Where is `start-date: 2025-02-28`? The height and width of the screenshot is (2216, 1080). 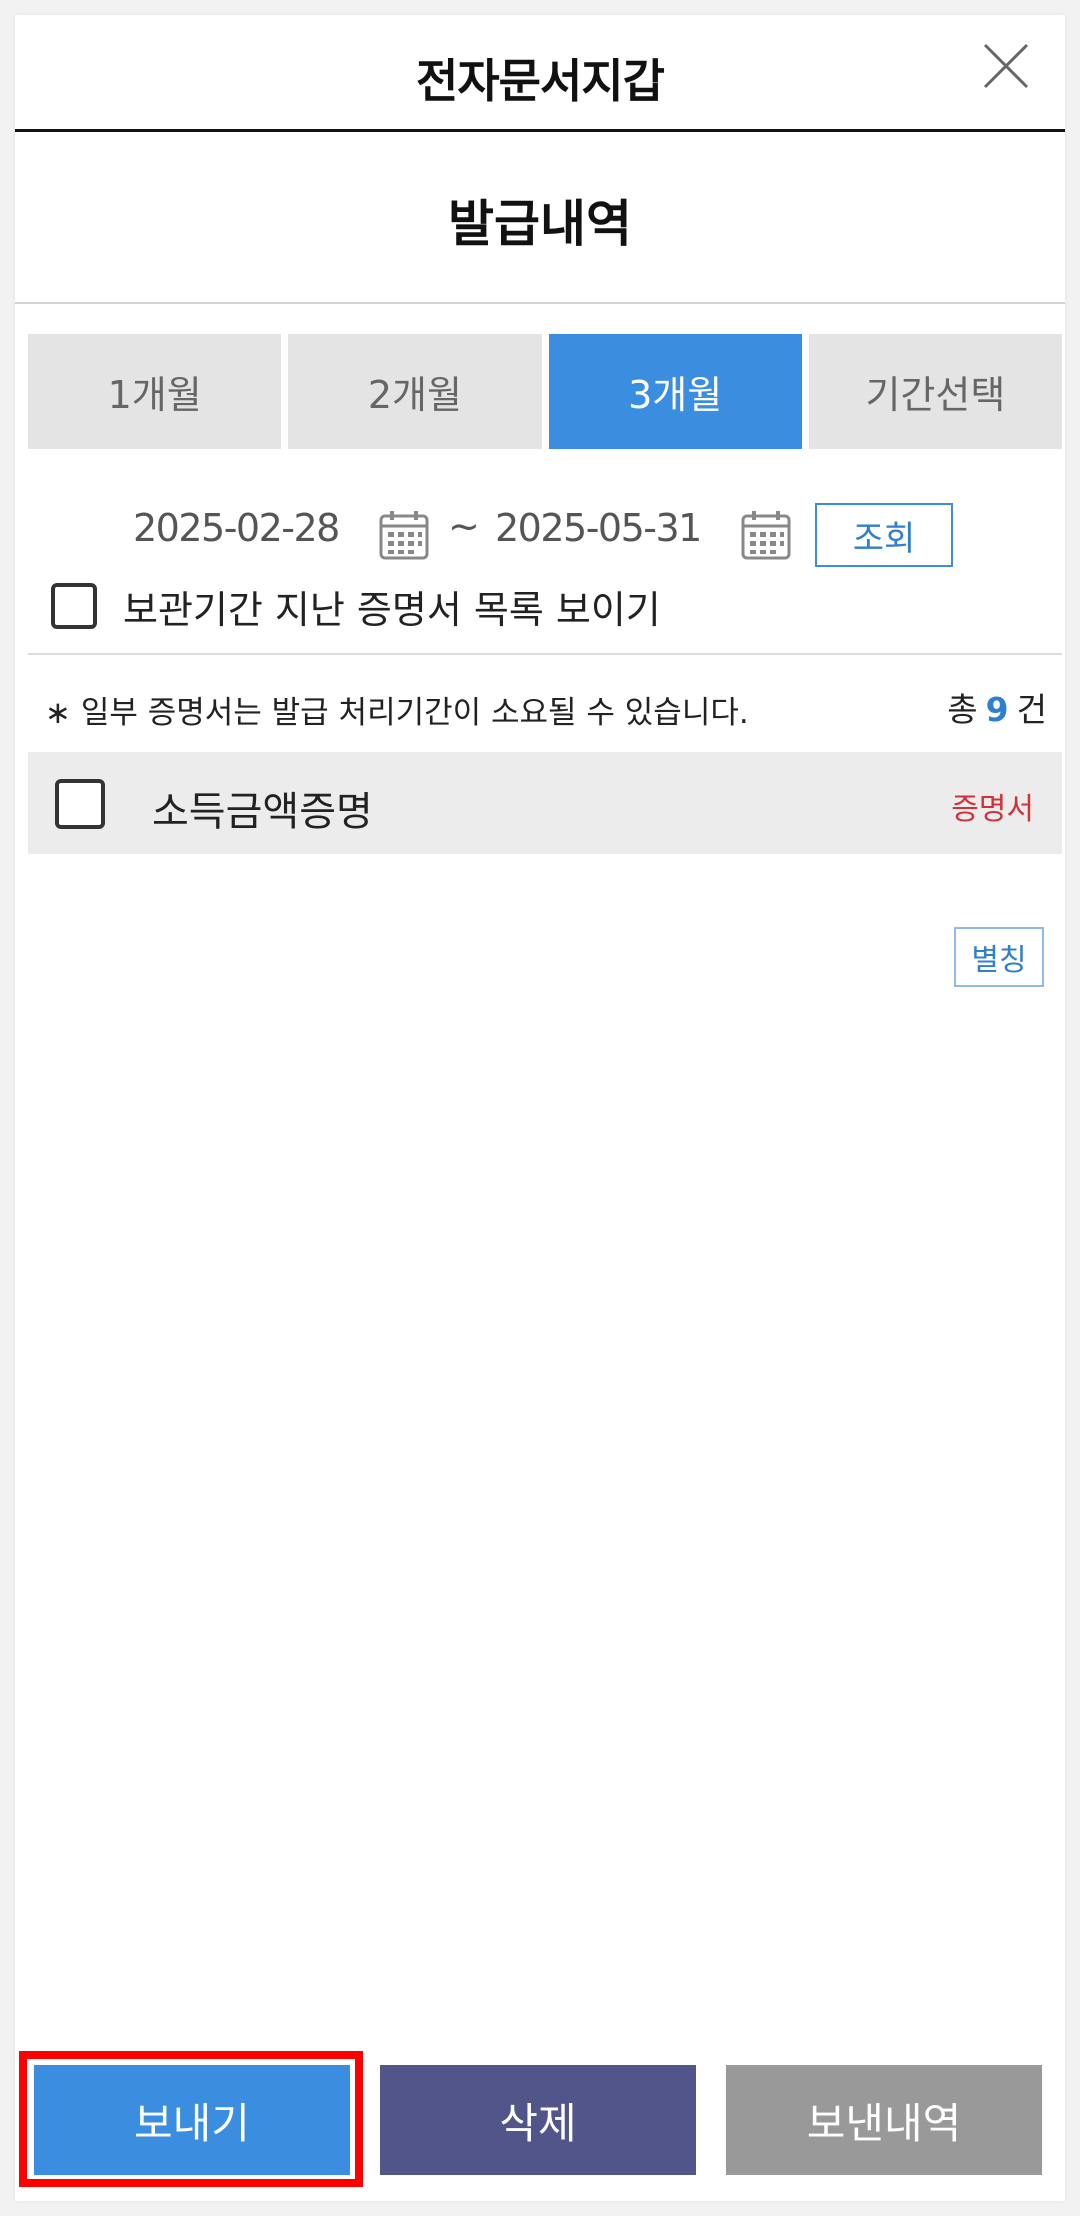
start-date: 2025-02-28 is located at coordinates (236, 528).